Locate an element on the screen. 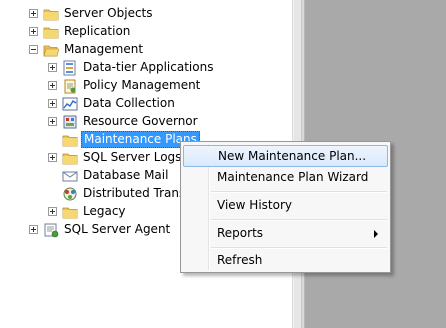 The height and width of the screenshot is (328, 446). tree-item-label: Management is located at coordinates (104, 49).